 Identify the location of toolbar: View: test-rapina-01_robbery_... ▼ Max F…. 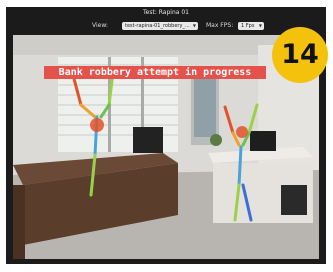
(166, 25).